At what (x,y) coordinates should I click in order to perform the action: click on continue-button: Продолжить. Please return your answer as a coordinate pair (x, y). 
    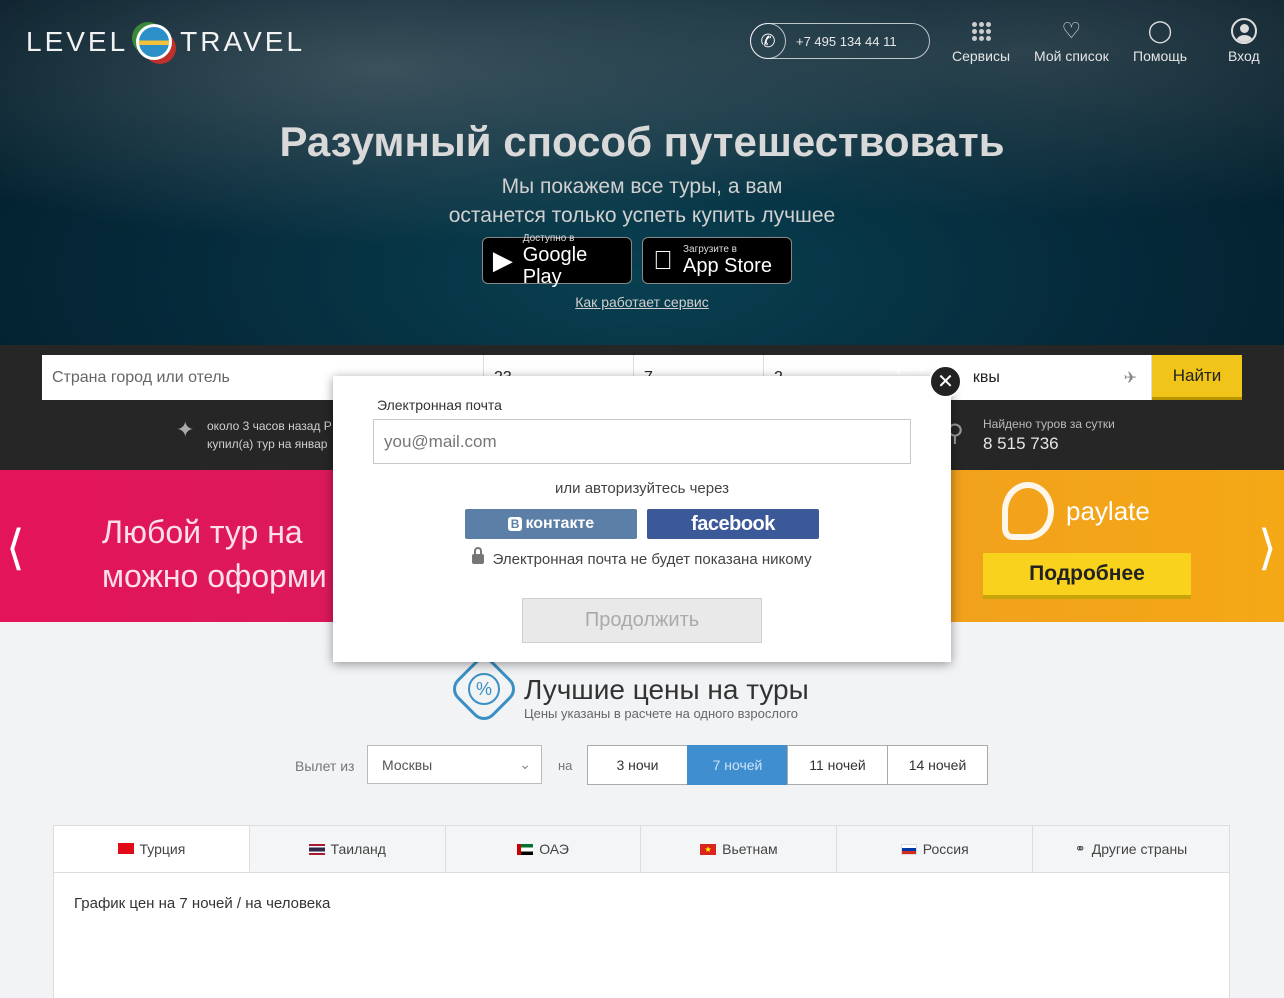
    Looking at the image, I should click on (642, 620).